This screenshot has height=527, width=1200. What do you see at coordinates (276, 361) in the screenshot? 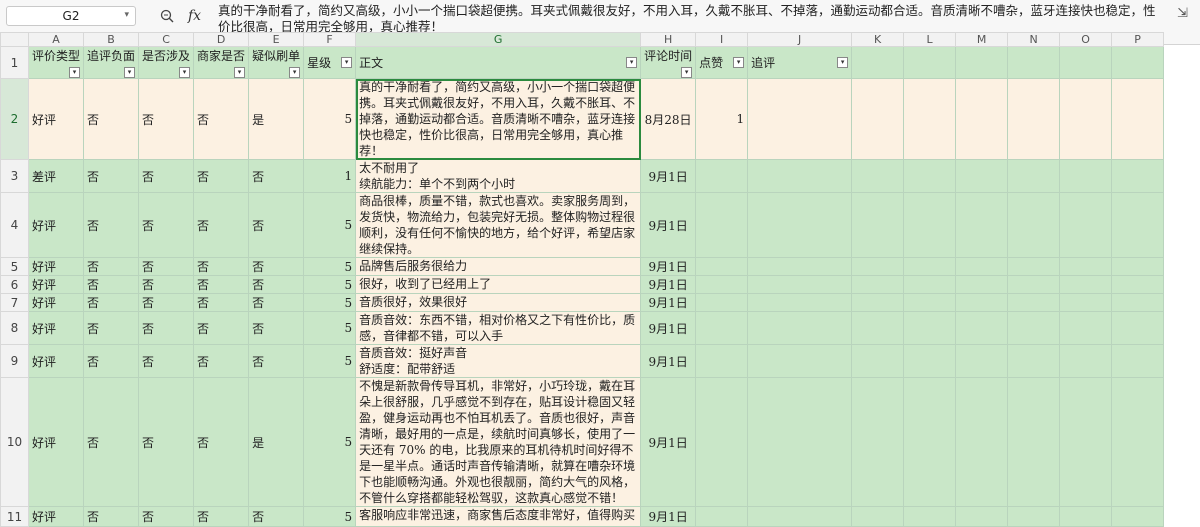
I see `cell-e: 否` at bounding box center [276, 361].